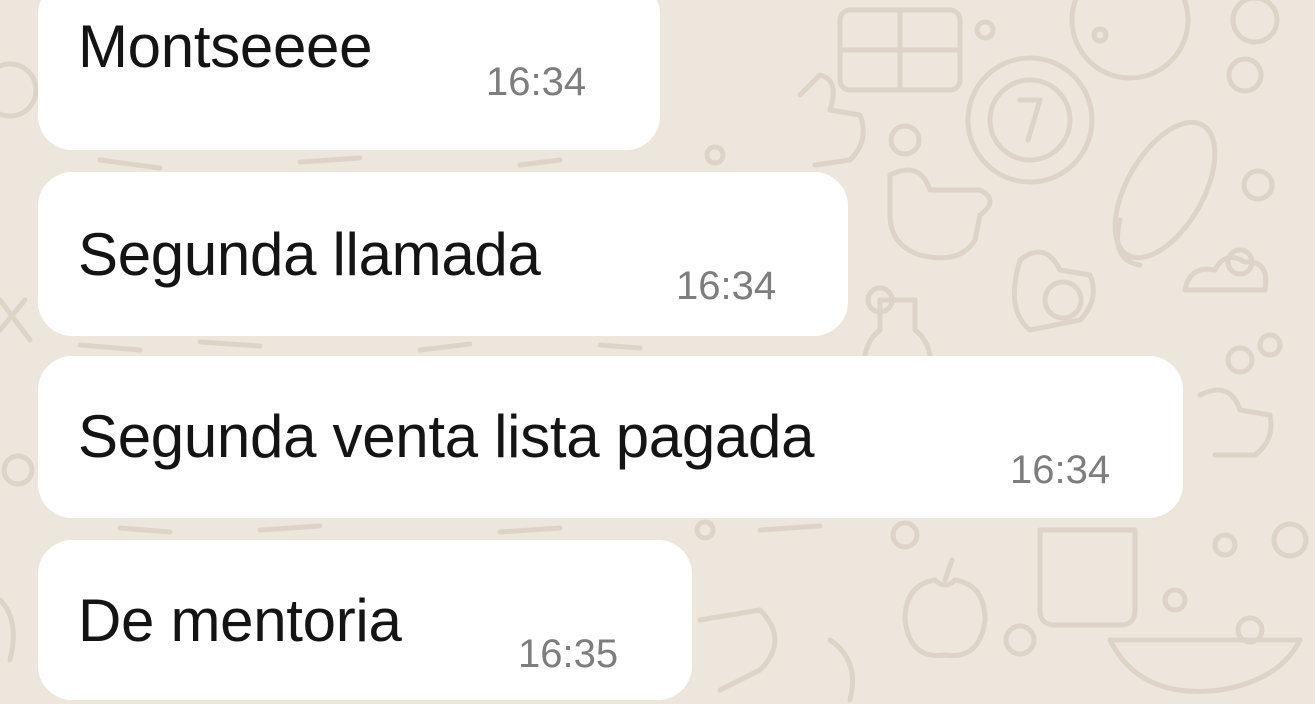 This screenshot has height=704, width=1315. I want to click on message-text: Segunda venta lista pagada, so click(446, 436).